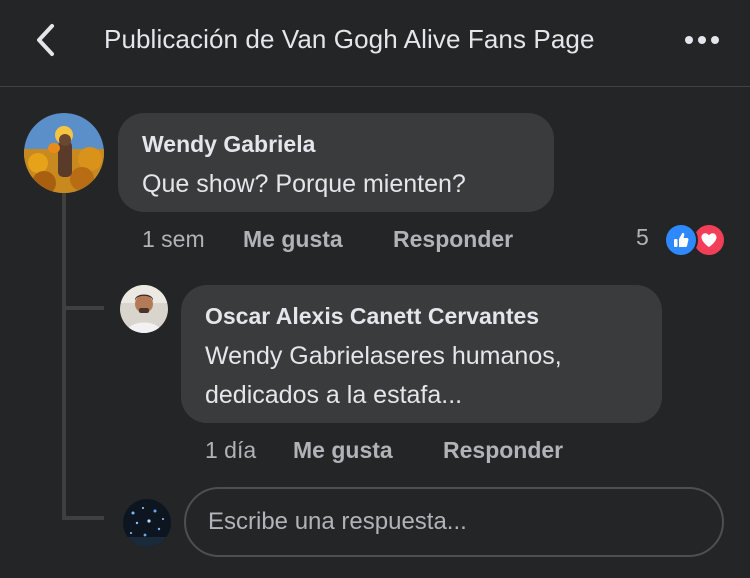 The height and width of the screenshot is (578, 750). I want to click on more-options-button, so click(702, 40).